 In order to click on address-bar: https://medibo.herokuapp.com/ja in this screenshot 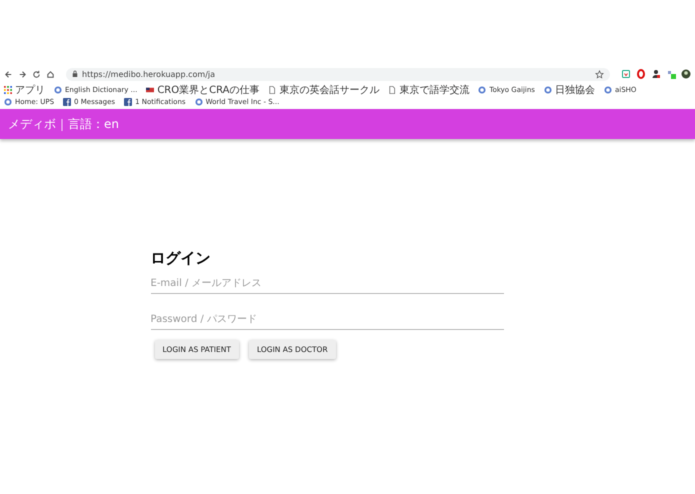, I will do `click(338, 74)`.